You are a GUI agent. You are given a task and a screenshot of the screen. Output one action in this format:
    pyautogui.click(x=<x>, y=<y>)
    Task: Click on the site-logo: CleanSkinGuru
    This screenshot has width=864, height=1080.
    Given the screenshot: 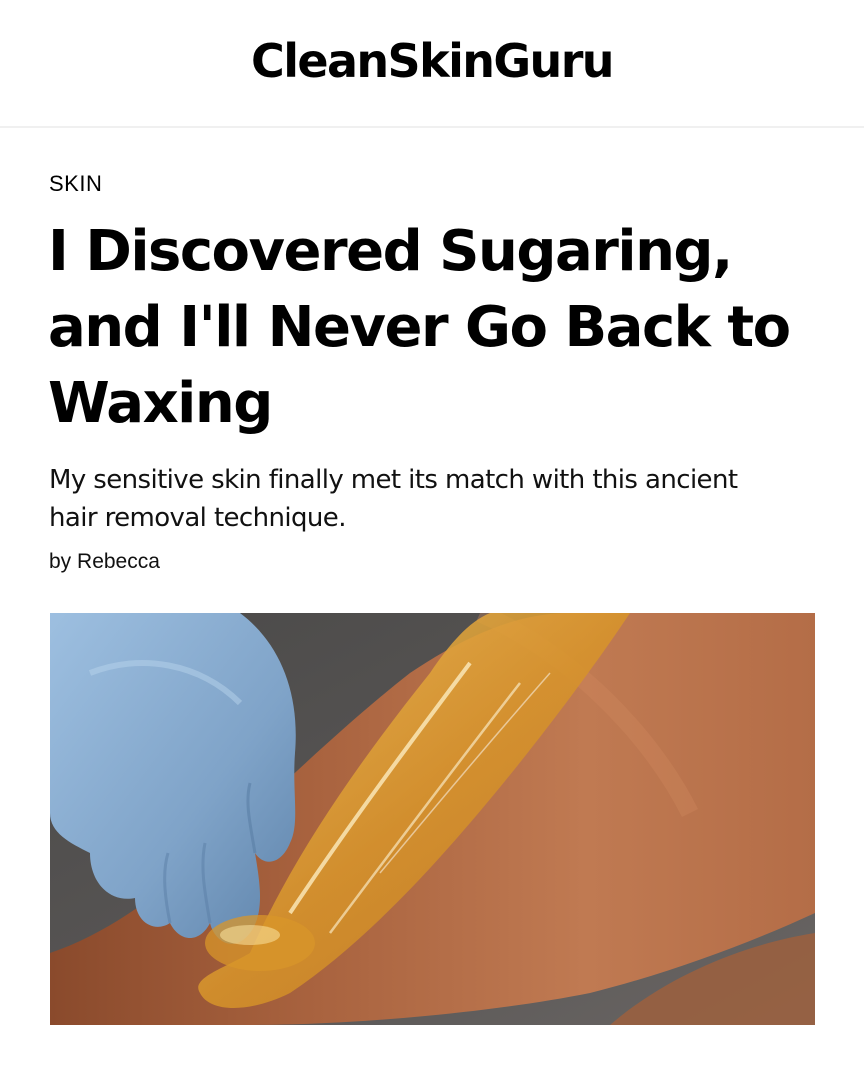 What is the action you would take?
    pyautogui.click(x=432, y=61)
    